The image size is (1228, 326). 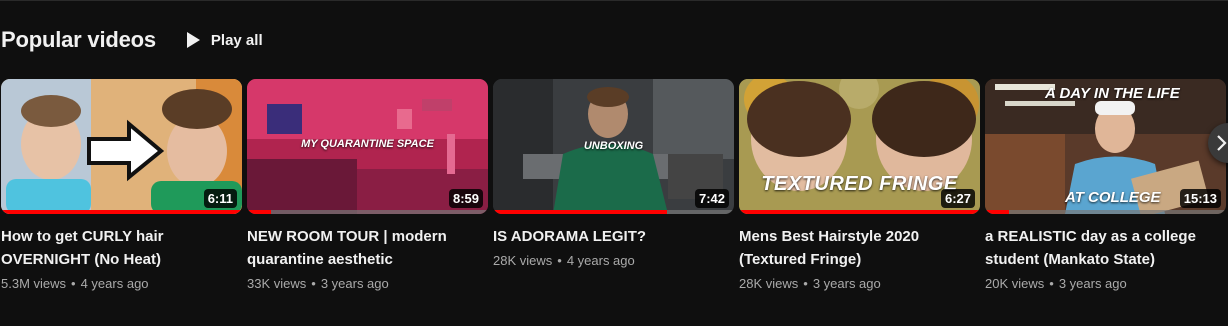 I want to click on video-meta: 28K views • 3 years ago, so click(x=859, y=283).